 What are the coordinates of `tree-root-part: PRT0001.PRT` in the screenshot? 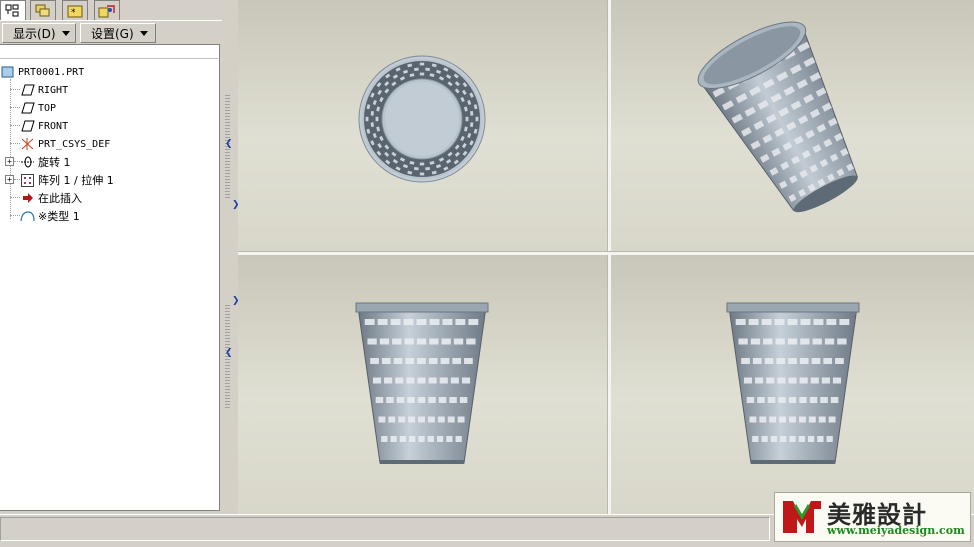 It's located at (42, 72).